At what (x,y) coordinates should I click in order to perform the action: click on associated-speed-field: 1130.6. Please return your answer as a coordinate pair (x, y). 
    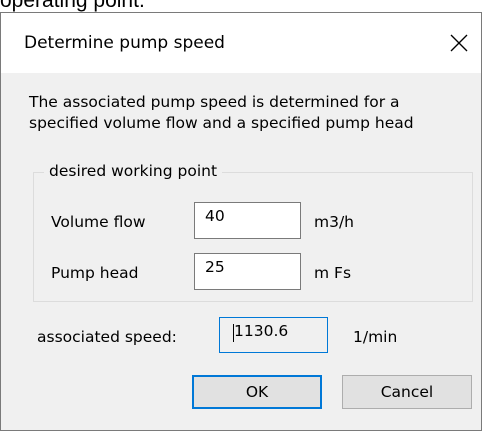
    Looking at the image, I should click on (273, 335).